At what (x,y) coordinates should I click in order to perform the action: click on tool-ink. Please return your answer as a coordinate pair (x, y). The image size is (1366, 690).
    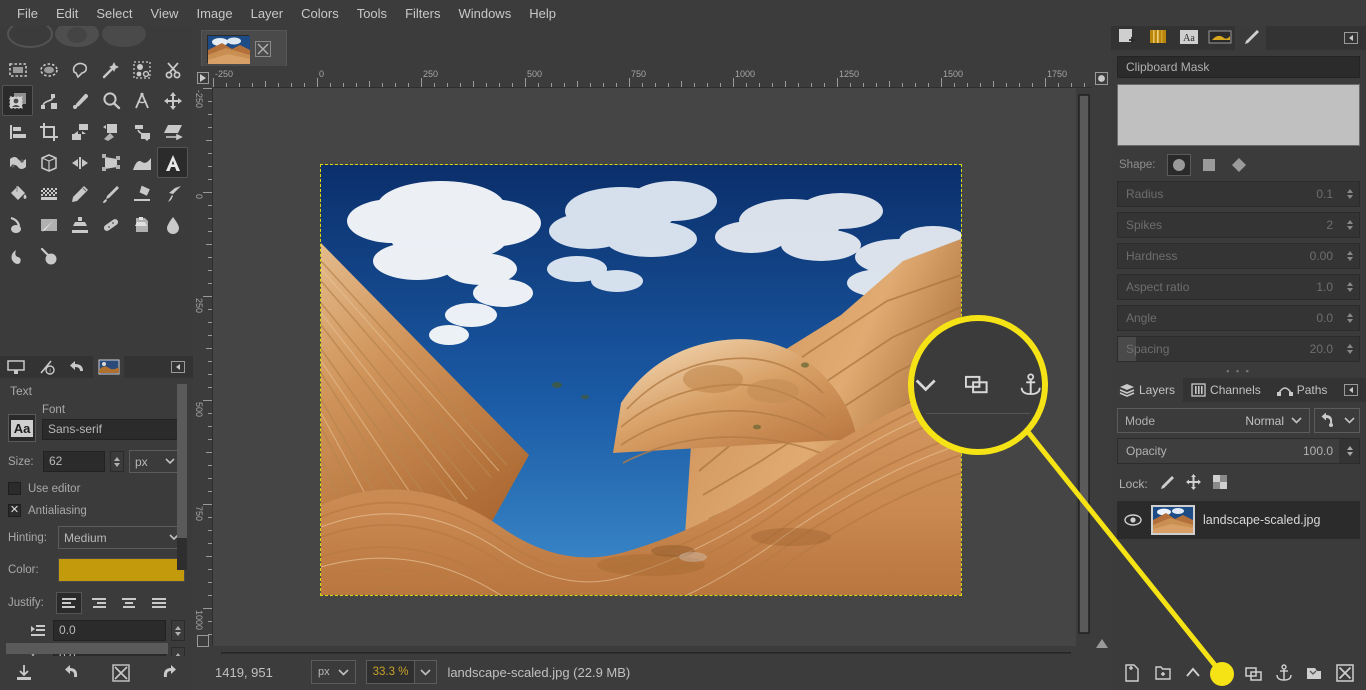
    Looking at the image, I should click on (17, 224).